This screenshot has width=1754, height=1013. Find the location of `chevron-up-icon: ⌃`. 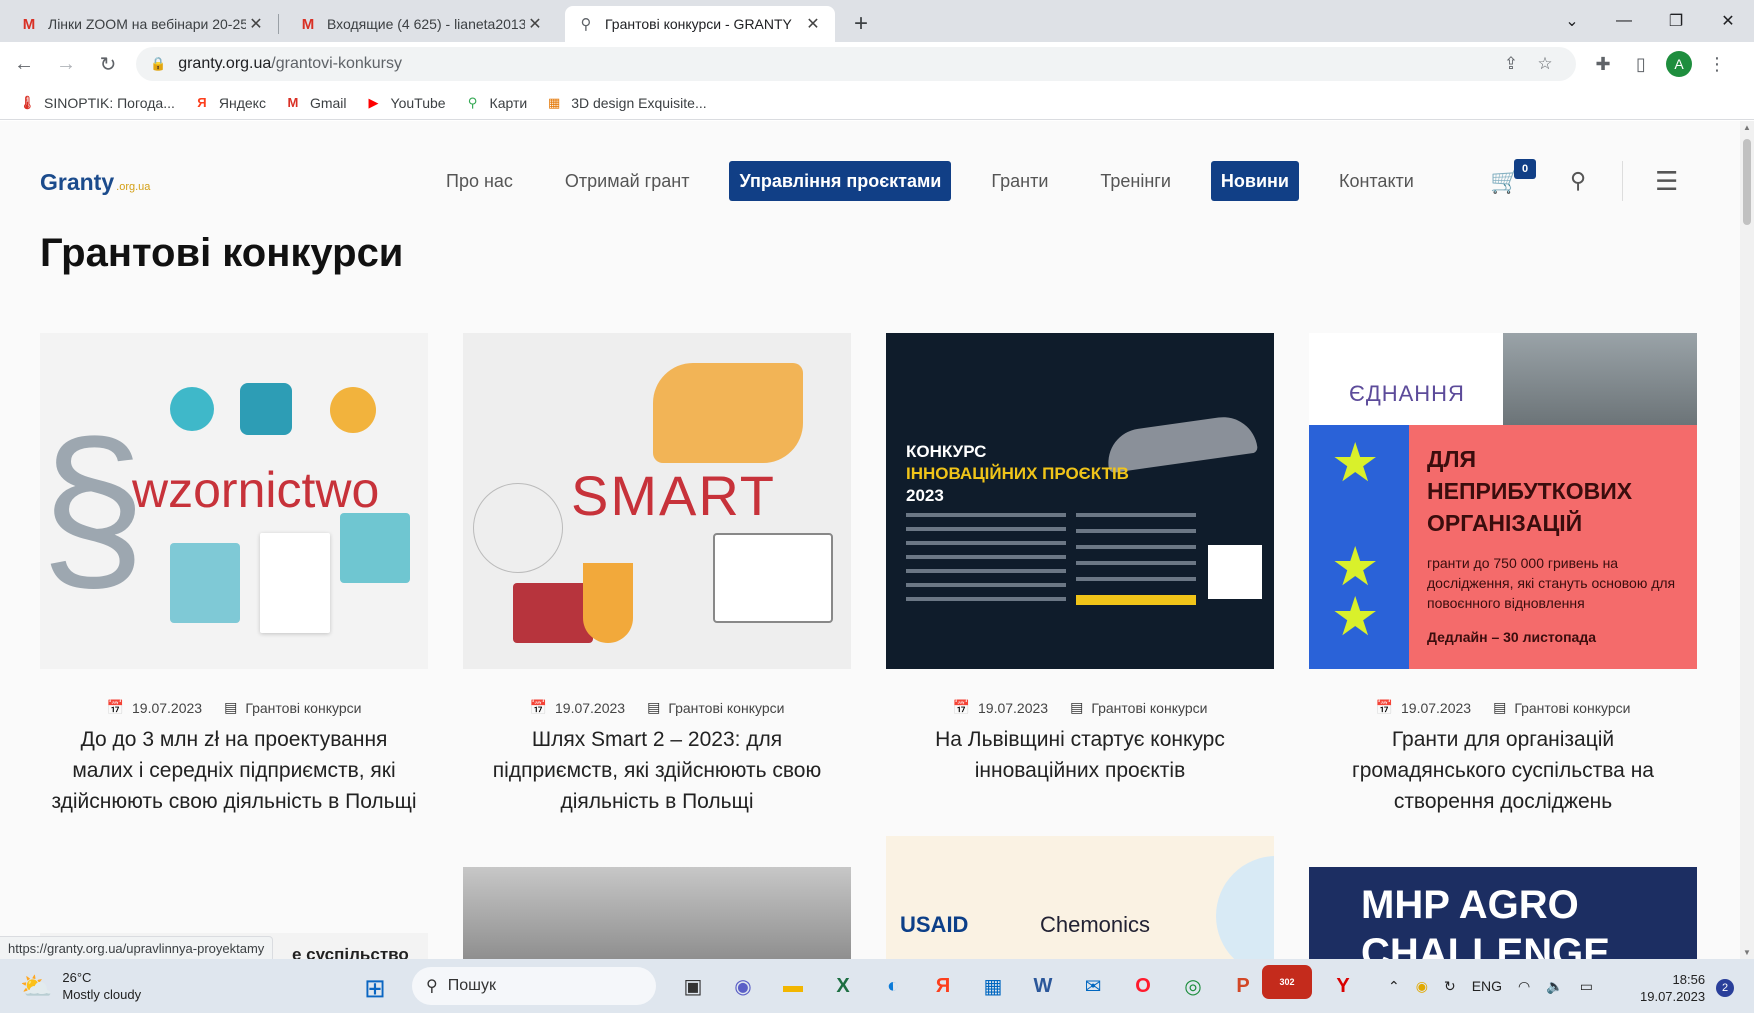

chevron-up-icon: ⌃ is located at coordinates (1394, 986).